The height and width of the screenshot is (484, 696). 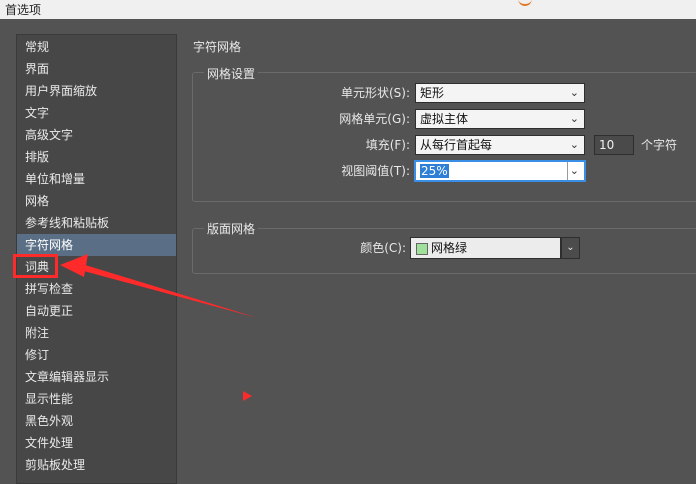 I want to click on sidebar-item-track-changes: 修订, so click(x=96, y=355).